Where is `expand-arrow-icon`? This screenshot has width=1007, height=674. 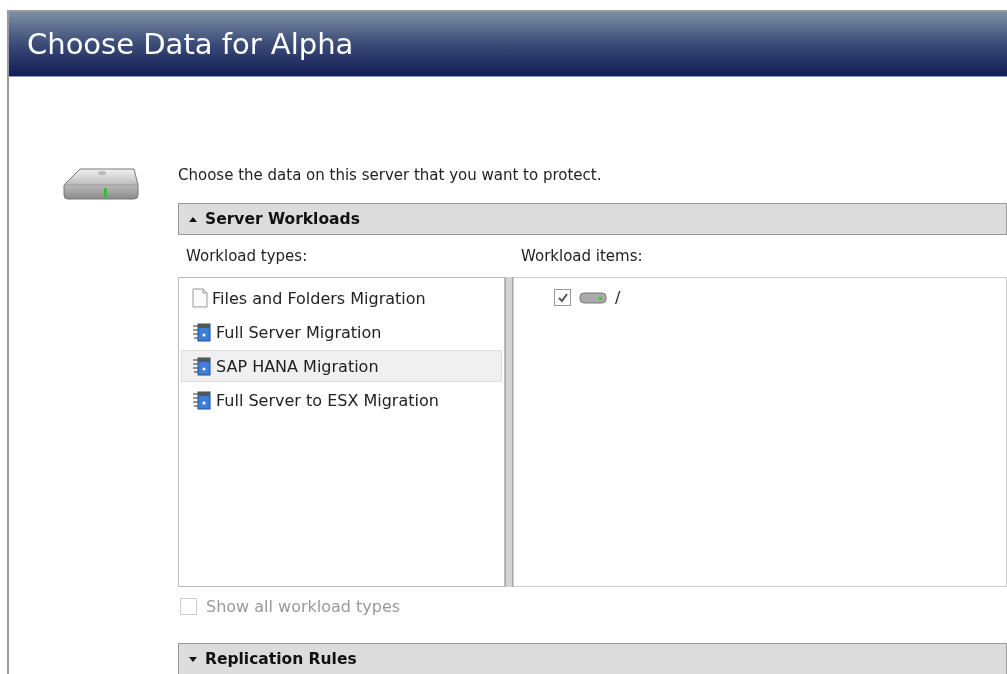 expand-arrow-icon is located at coordinates (193, 659).